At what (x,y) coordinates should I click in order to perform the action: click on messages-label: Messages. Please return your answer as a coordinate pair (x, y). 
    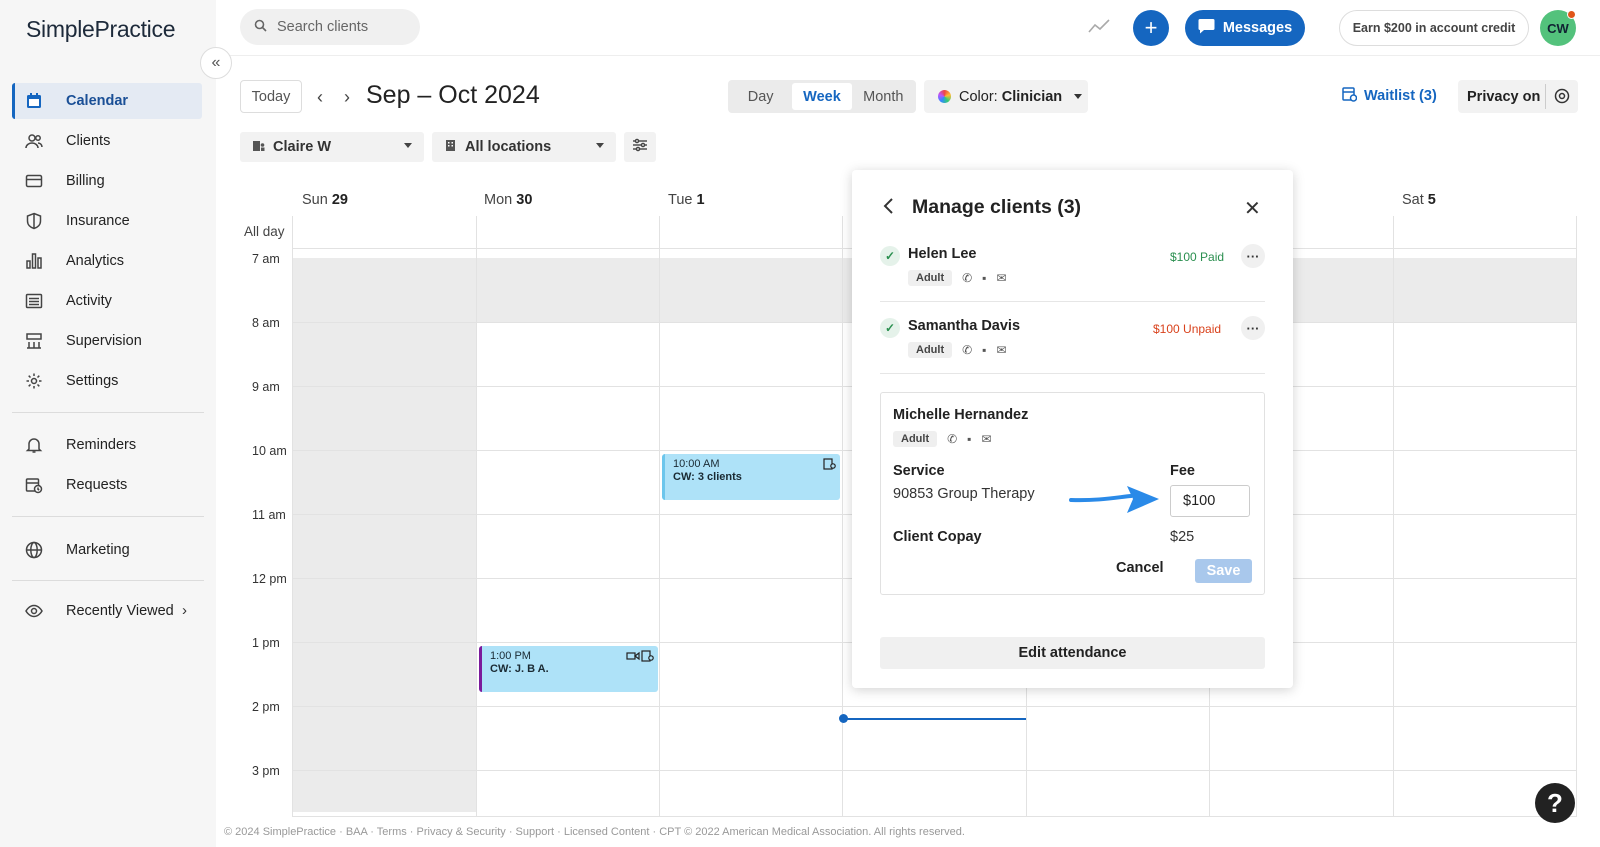
    Looking at the image, I should click on (1257, 28).